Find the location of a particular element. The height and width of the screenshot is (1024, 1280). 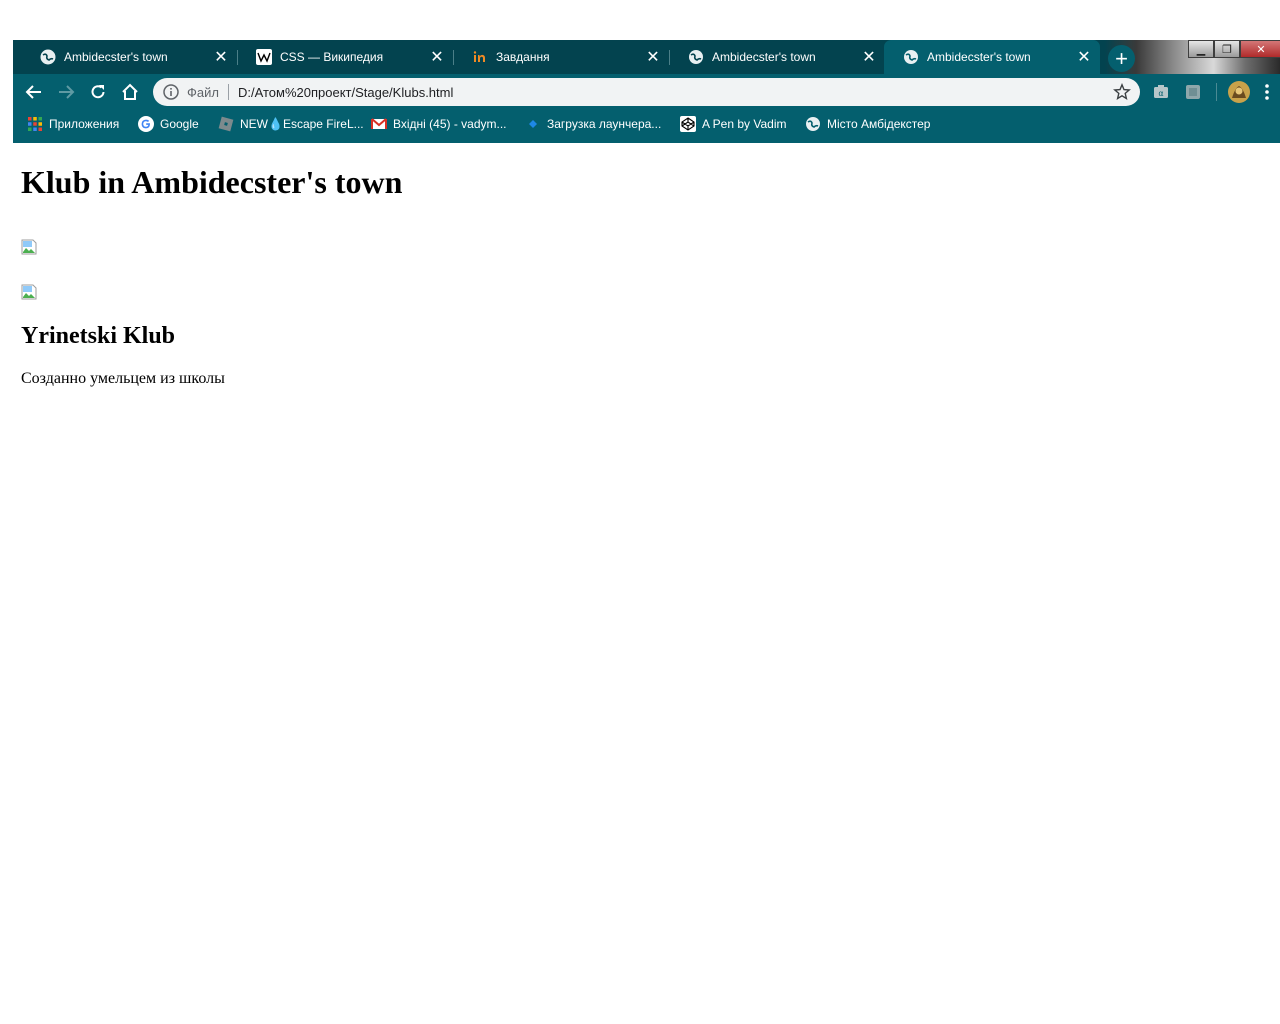

bookmark-label: A Pen by Vadim is located at coordinates (744, 124).